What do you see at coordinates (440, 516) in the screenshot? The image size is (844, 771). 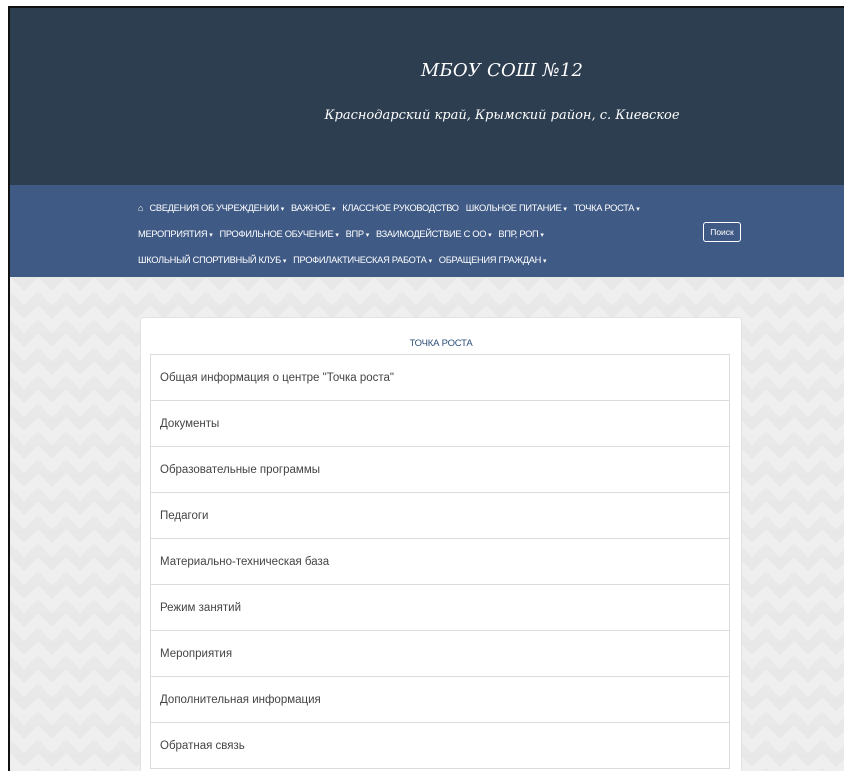 I see `list-item: Педагоги` at bounding box center [440, 516].